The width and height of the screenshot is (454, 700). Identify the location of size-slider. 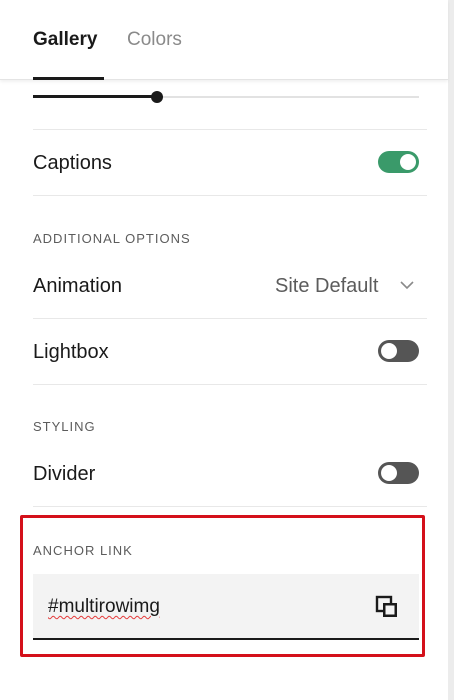
(226, 97).